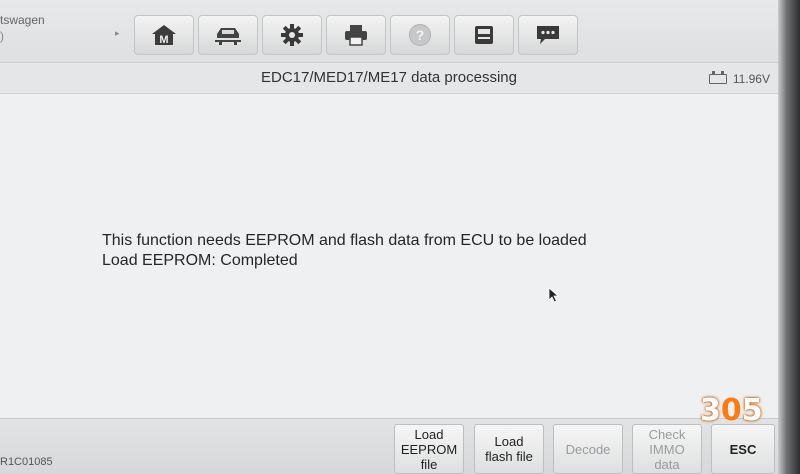 The width and height of the screenshot is (800, 474). I want to click on home-m-icon: M, so click(164, 35).